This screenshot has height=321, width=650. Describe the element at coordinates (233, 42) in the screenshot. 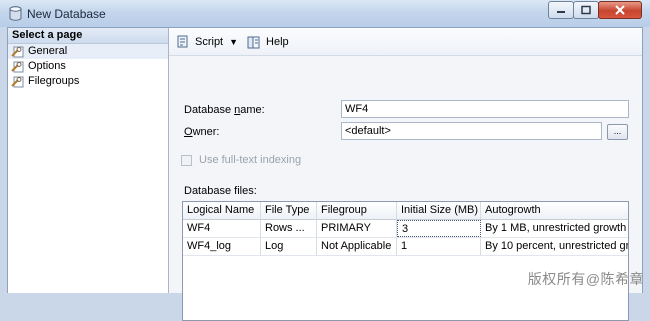

I see `script-dropdown-arrow-icon: ▼` at that location.